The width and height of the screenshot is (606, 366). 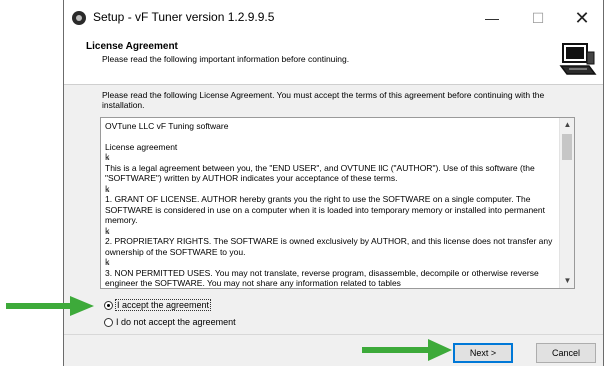 I want to click on scroll-down-icon: ▼, so click(x=567, y=281).